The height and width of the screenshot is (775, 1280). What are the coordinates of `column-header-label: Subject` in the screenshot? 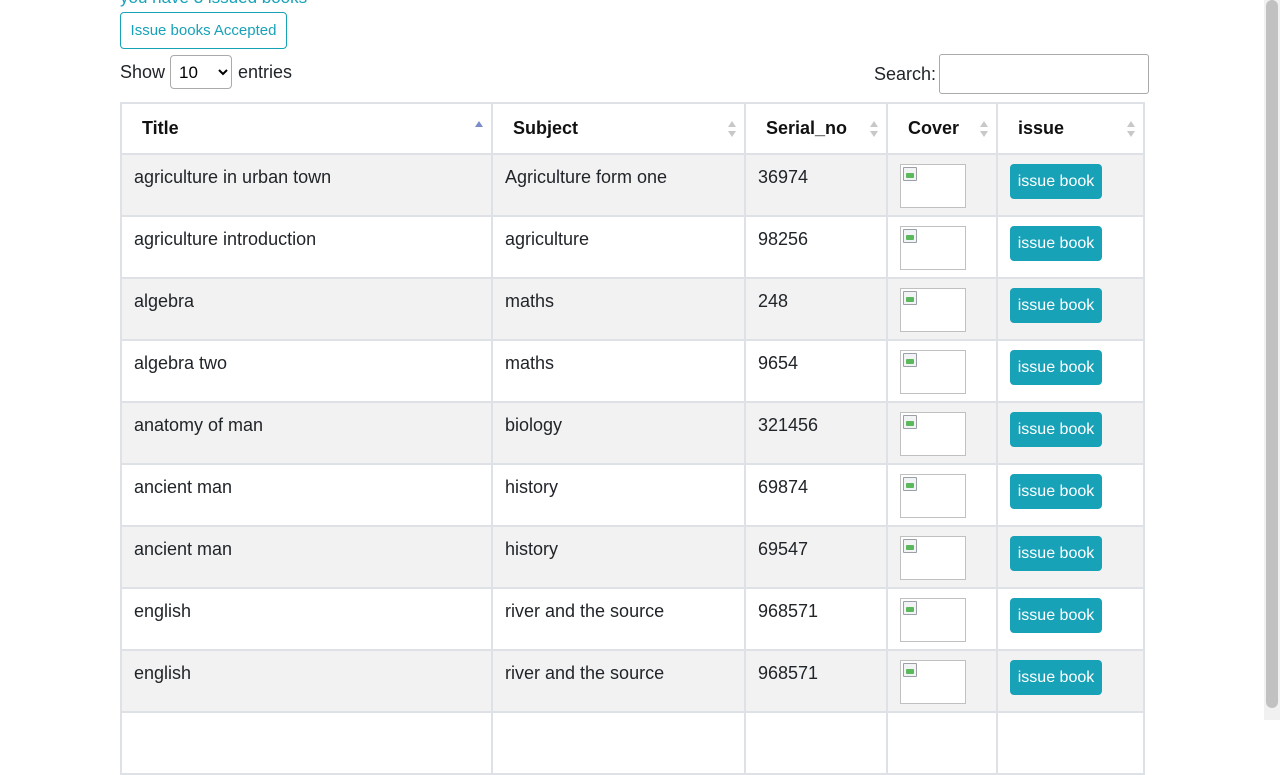 It's located at (546, 128).